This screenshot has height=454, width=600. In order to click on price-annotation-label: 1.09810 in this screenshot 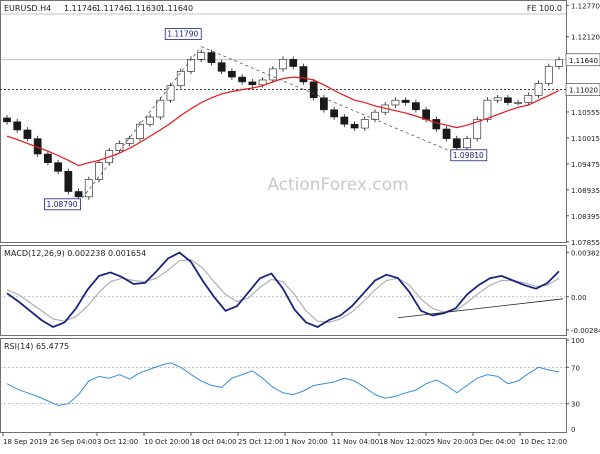, I will do `click(468, 155)`.